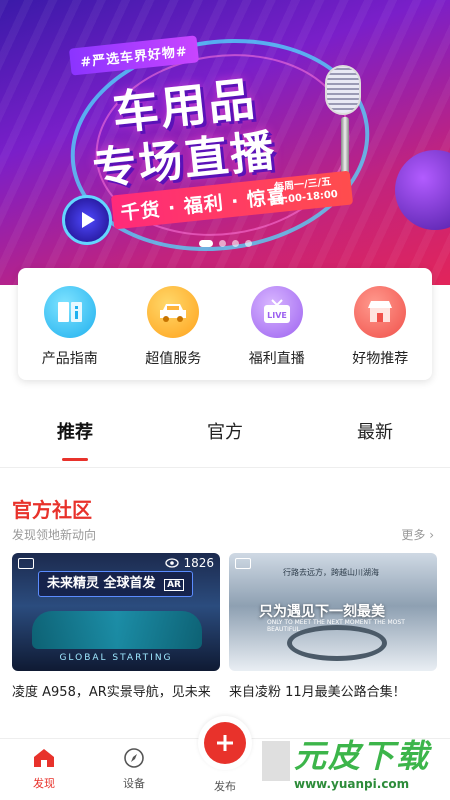  I want to click on service-label: 好物推荐, so click(380, 359).